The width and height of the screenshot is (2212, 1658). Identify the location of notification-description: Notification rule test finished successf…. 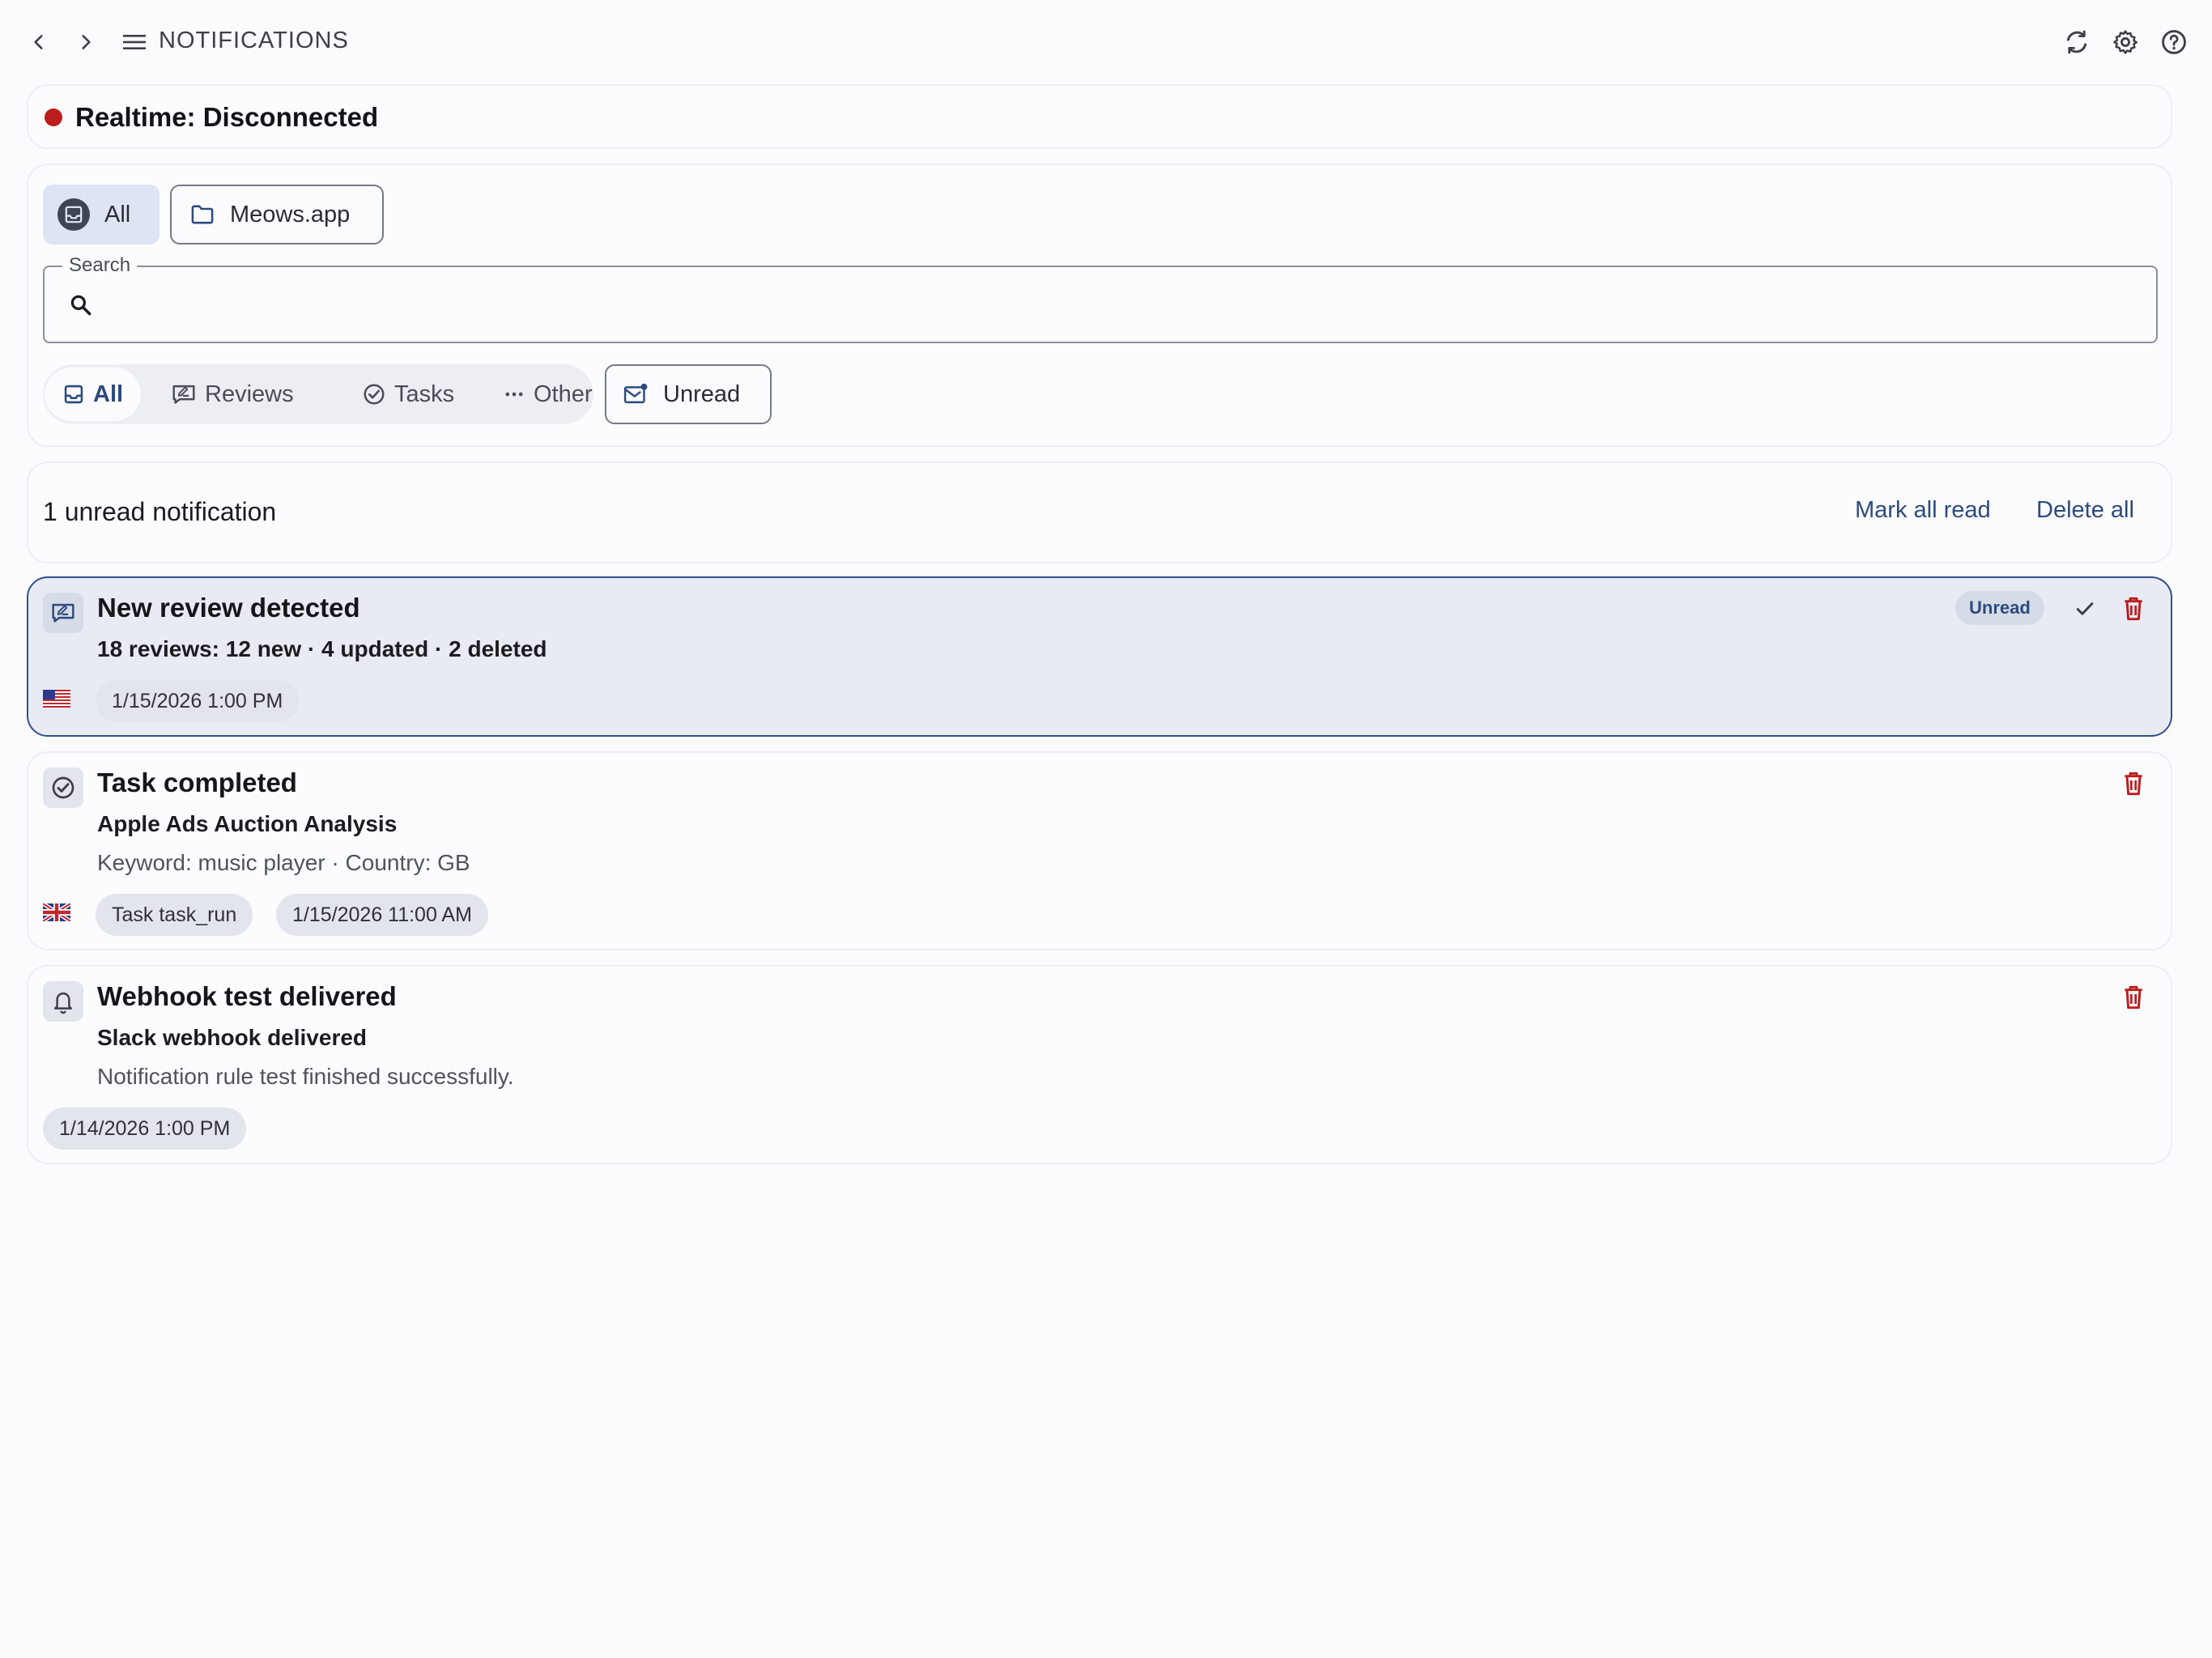
(305, 1076).